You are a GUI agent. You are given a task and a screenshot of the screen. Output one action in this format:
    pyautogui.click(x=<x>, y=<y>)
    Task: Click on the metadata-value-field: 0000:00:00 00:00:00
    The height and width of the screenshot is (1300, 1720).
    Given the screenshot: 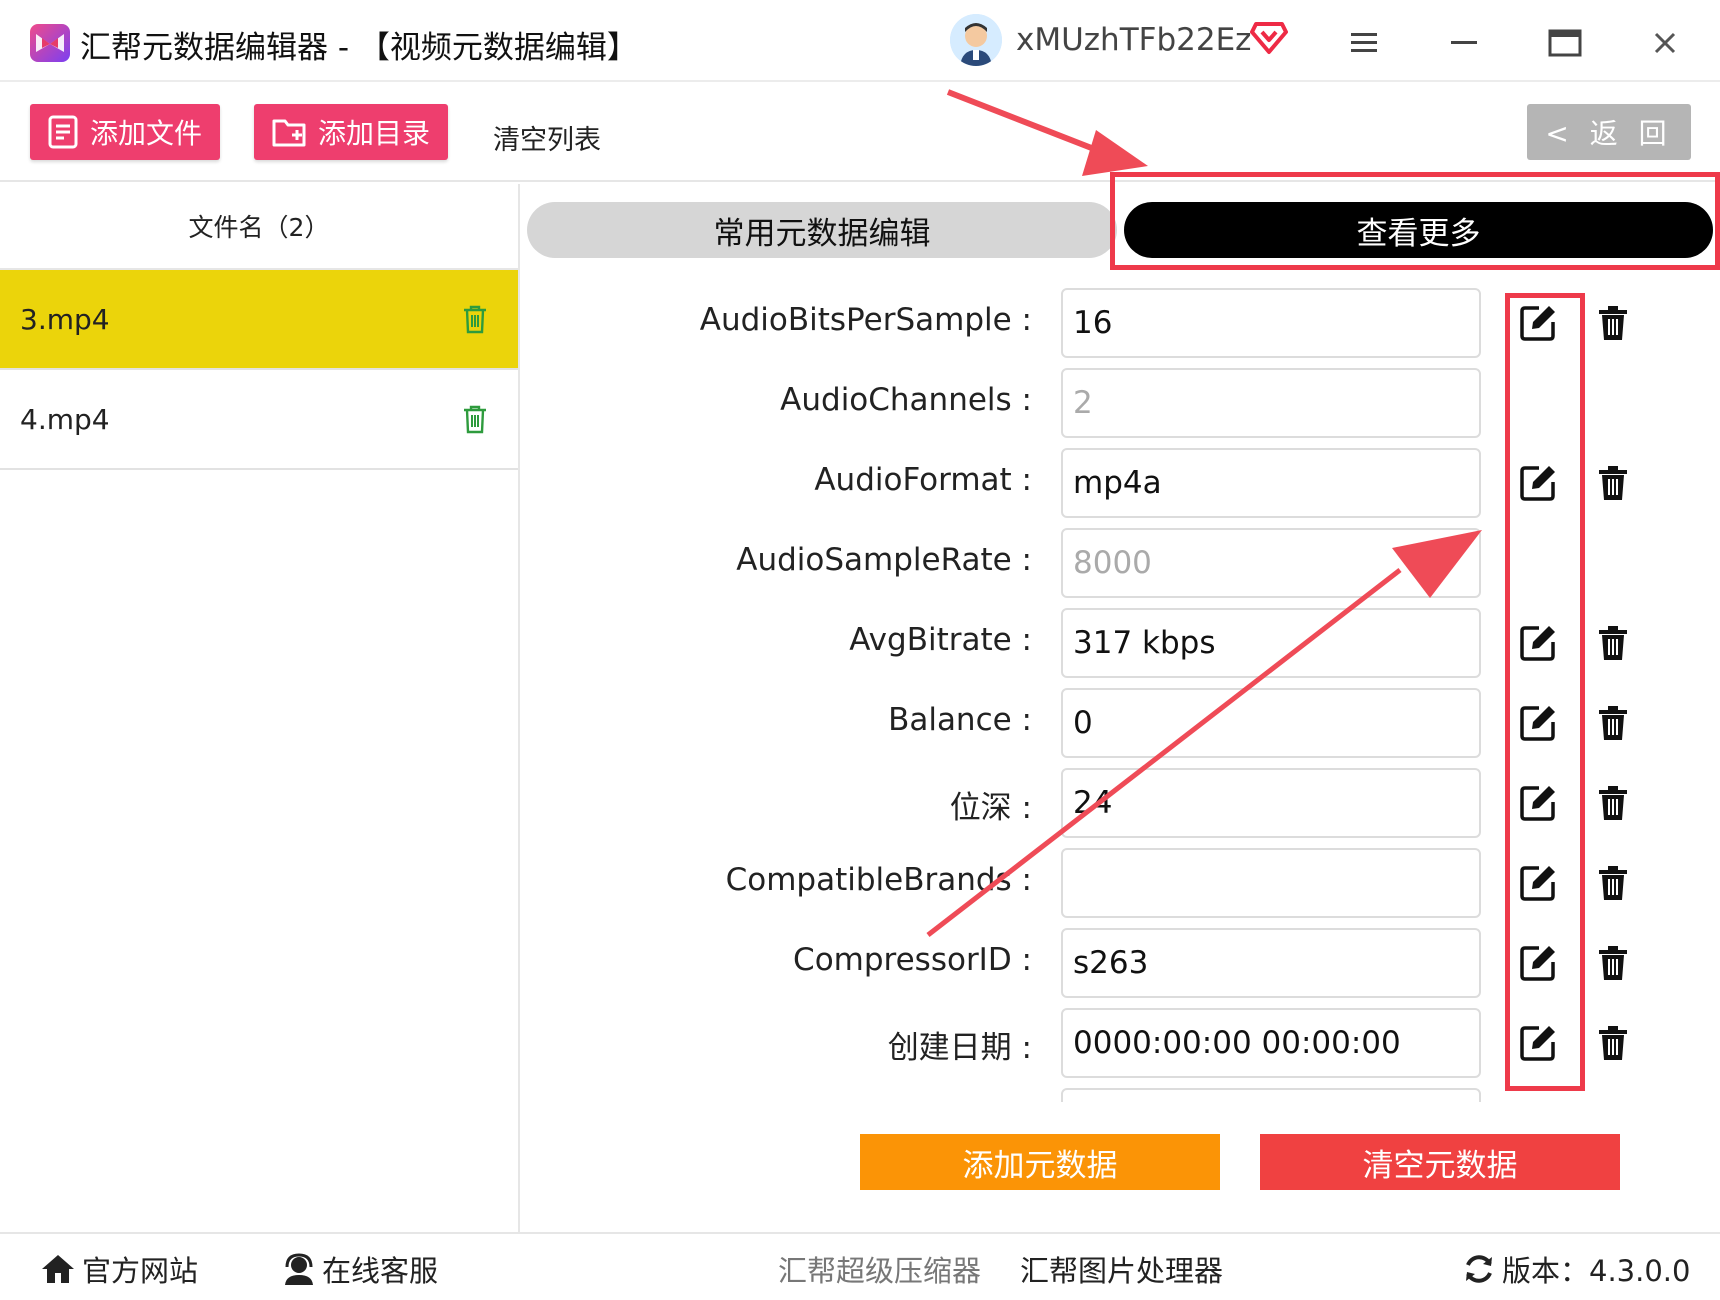 What is the action you would take?
    pyautogui.click(x=1271, y=1043)
    